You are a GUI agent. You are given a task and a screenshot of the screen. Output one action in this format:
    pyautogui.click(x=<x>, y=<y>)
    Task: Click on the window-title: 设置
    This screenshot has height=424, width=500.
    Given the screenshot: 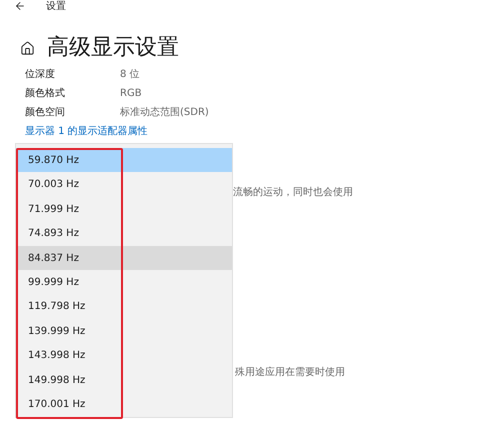 What is the action you would take?
    pyautogui.click(x=56, y=7)
    